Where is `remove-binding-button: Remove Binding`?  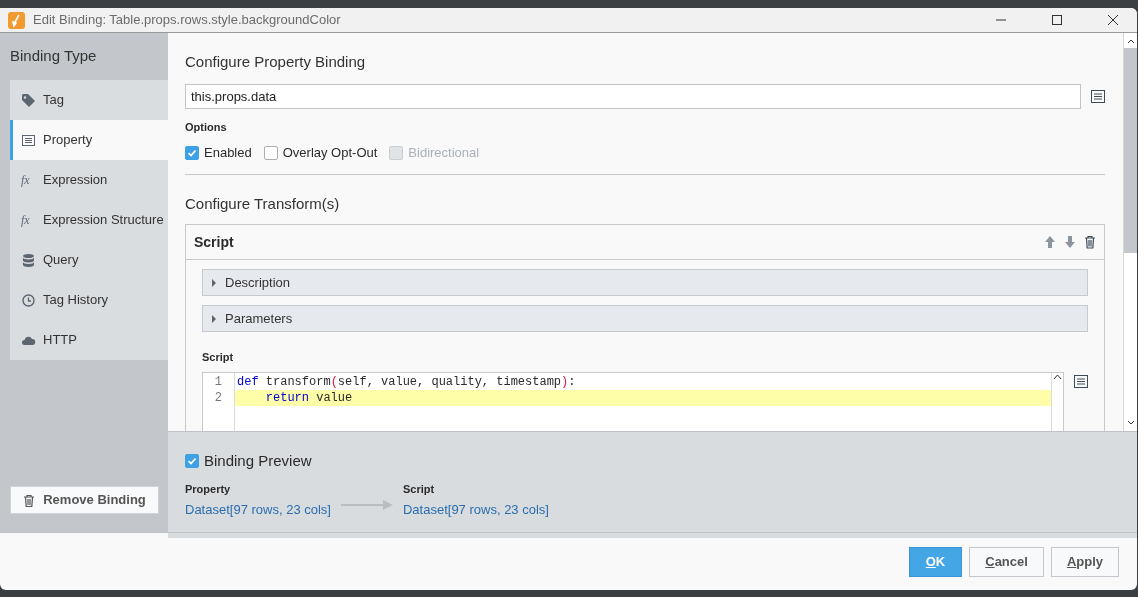 remove-binding-button: Remove Binding is located at coordinates (84, 500).